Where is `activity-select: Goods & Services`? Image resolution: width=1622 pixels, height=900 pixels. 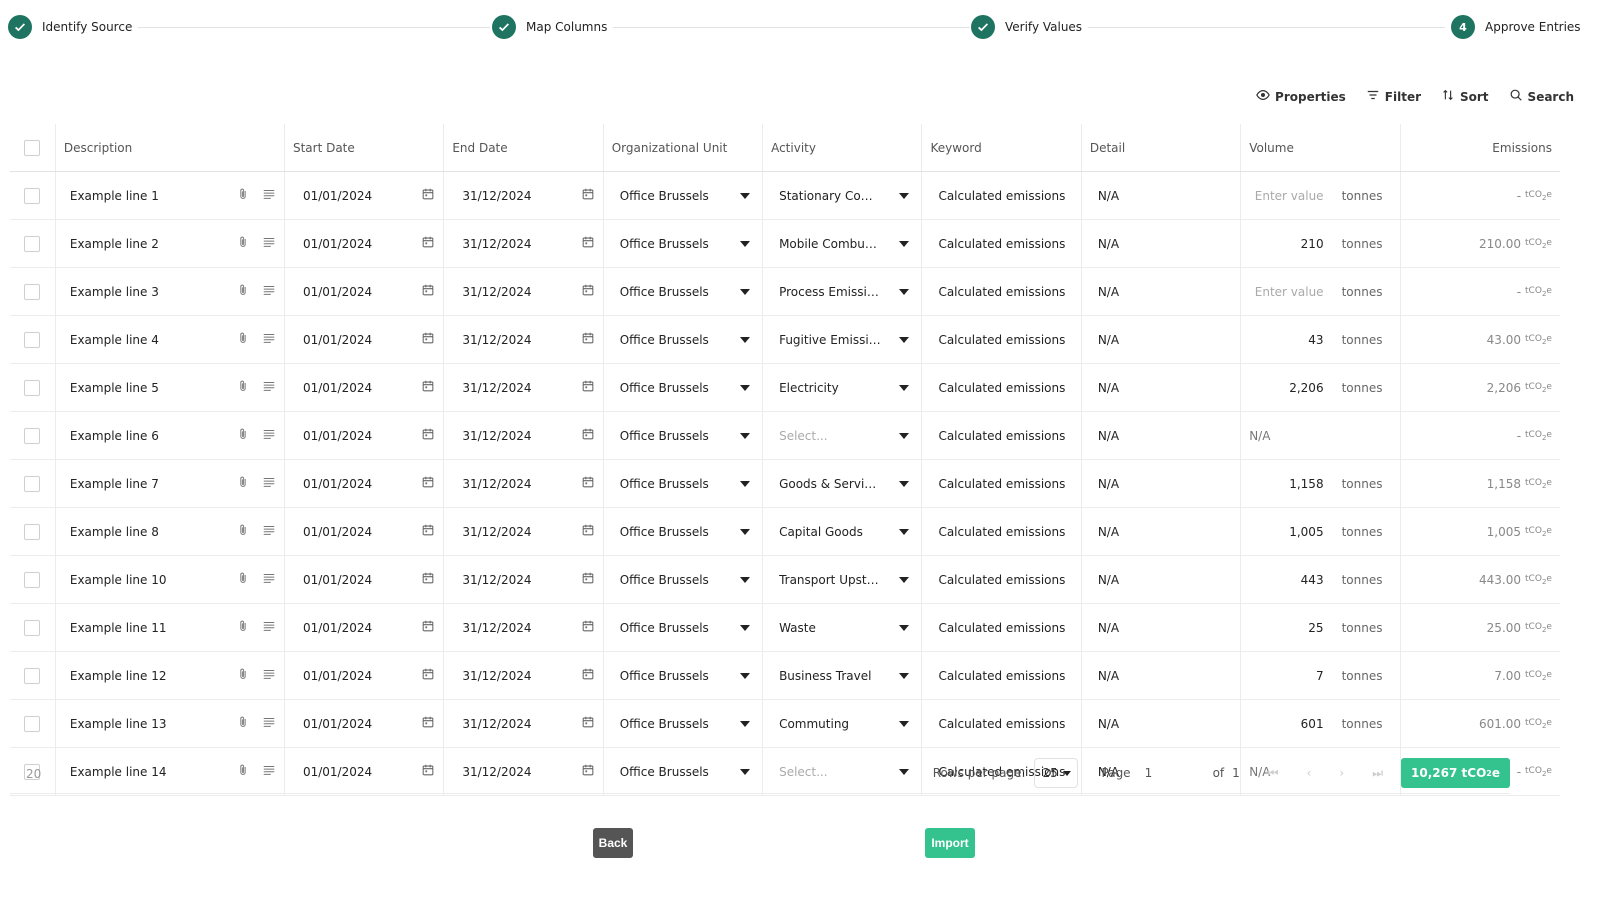
activity-select: Goods & Services is located at coordinates (843, 483).